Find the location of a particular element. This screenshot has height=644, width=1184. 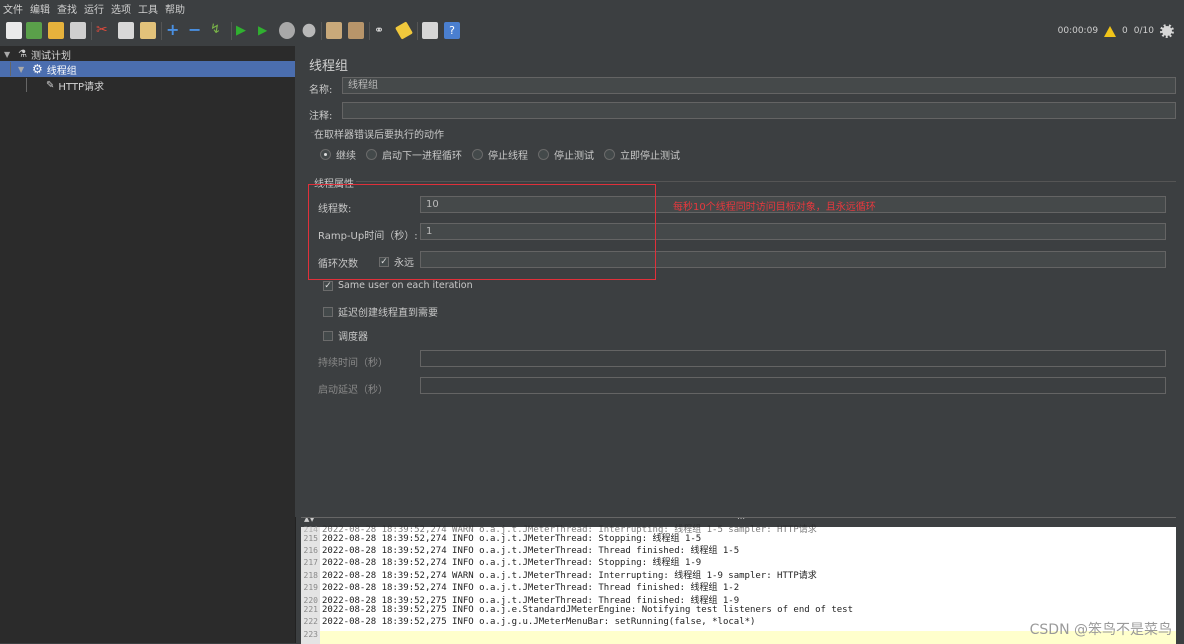

copy-icon is located at coordinates (126, 30).